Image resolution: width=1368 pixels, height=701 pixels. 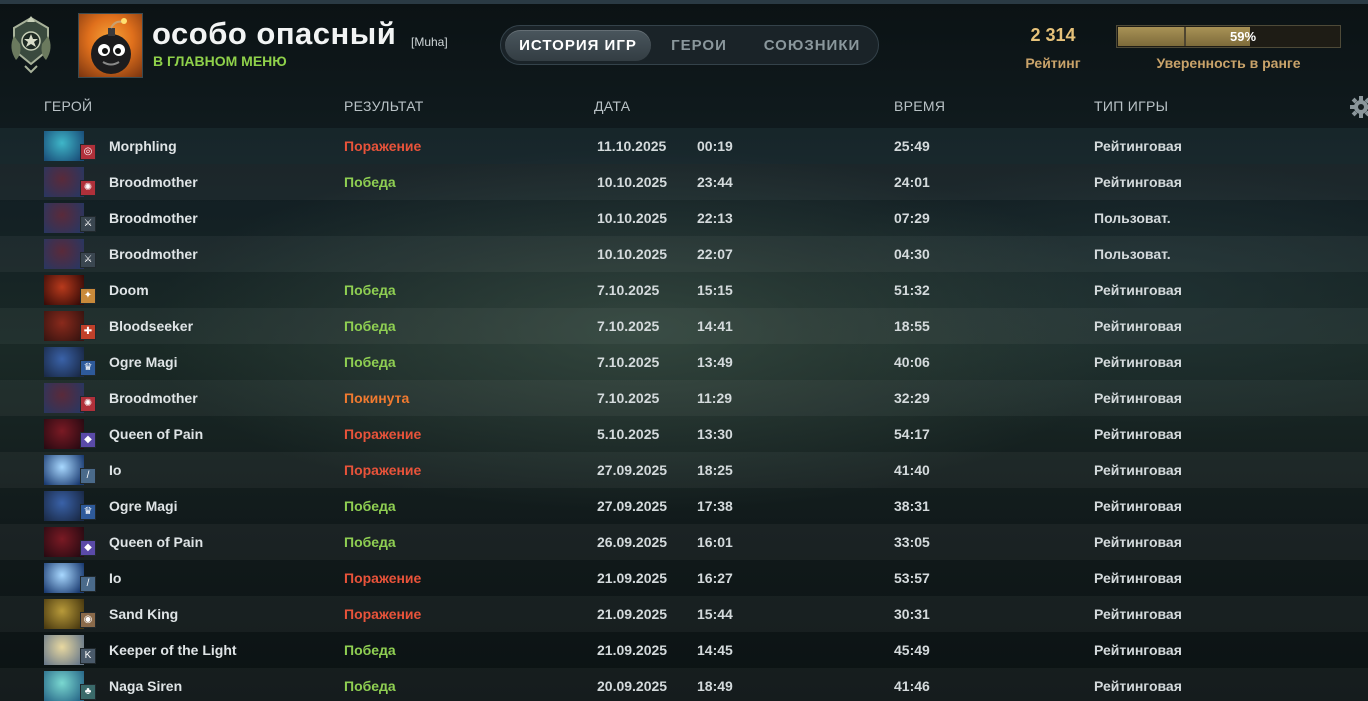 I want to click on hero-name: Sand King, so click(x=144, y=614).